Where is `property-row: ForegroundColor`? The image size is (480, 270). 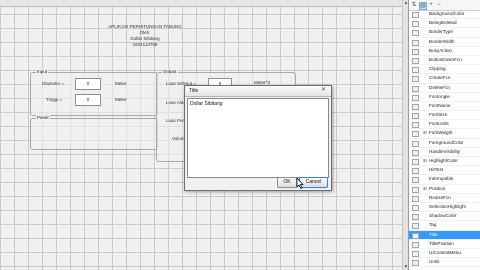
property-row: ForegroundColor is located at coordinates (444, 143).